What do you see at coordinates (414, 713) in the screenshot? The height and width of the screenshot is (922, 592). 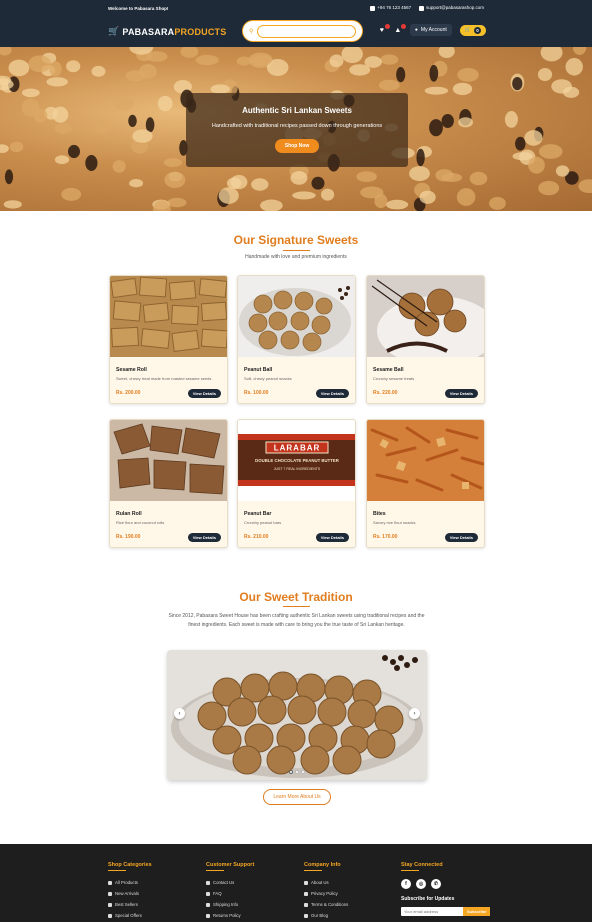 I see `carousel-next-button: ›` at bounding box center [414, 713].